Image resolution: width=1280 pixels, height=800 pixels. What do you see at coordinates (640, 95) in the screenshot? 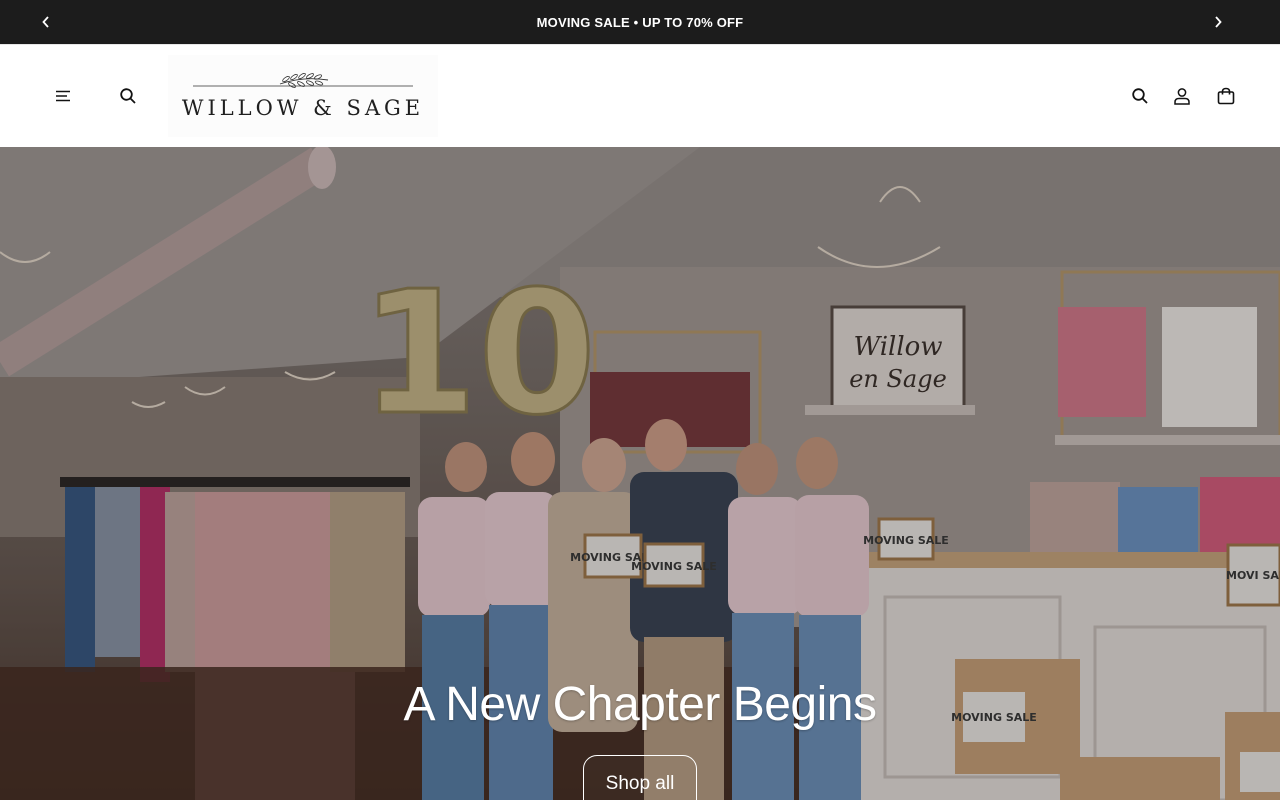
I see `site-header: WILLOW & SAGE` at bounding box center [640, 95].